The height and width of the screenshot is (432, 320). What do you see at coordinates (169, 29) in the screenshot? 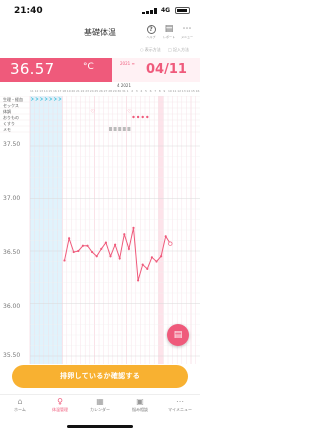
I see `report-icon: ▤` at bounding box center [169, 29].